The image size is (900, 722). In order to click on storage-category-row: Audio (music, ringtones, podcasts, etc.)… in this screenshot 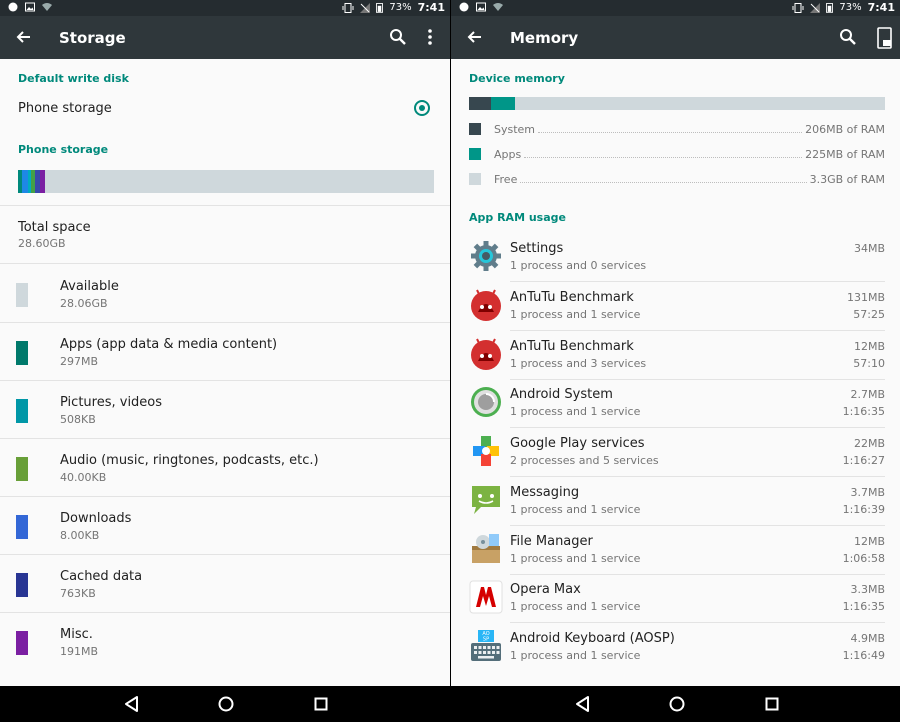, I will do `click(225, 468)`.